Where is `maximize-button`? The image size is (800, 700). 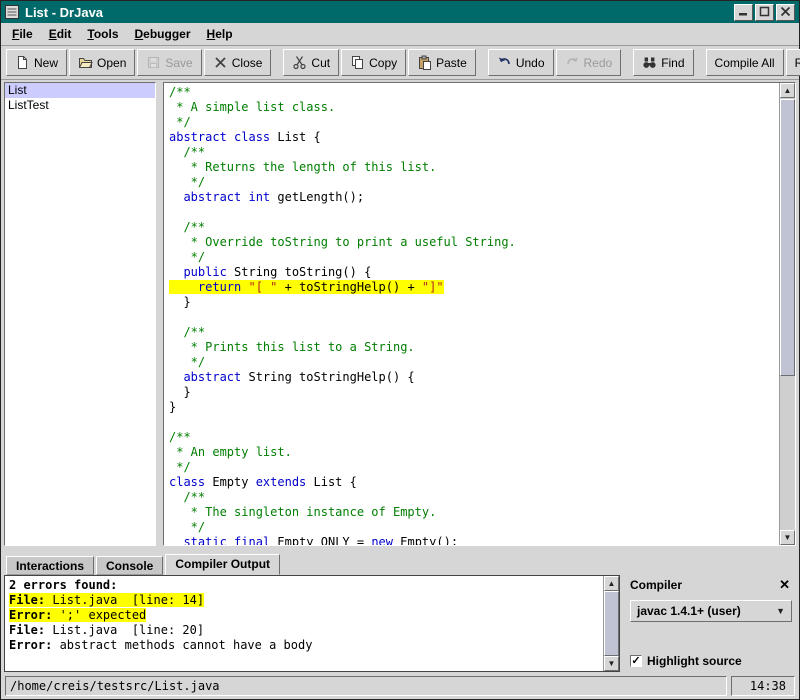 maximize-button is located at coordinates (764, 12).